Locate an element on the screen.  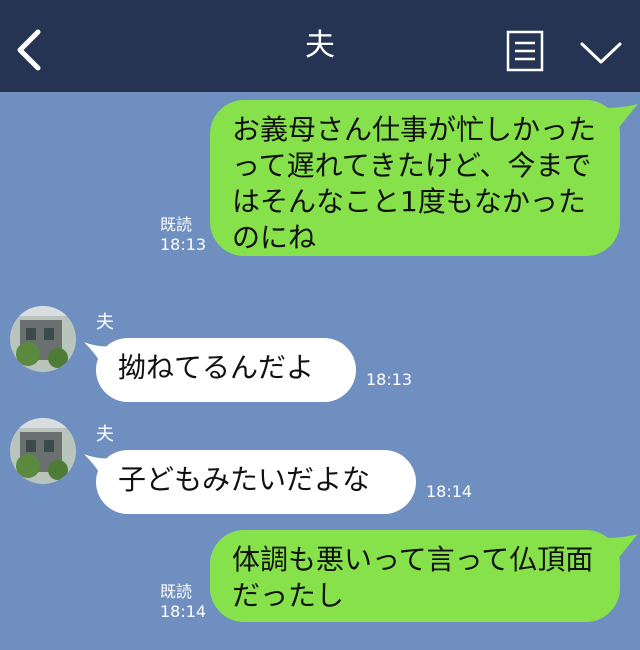
message-bubble: 拗ねてるんだよ is located at coordinates (226, 370).